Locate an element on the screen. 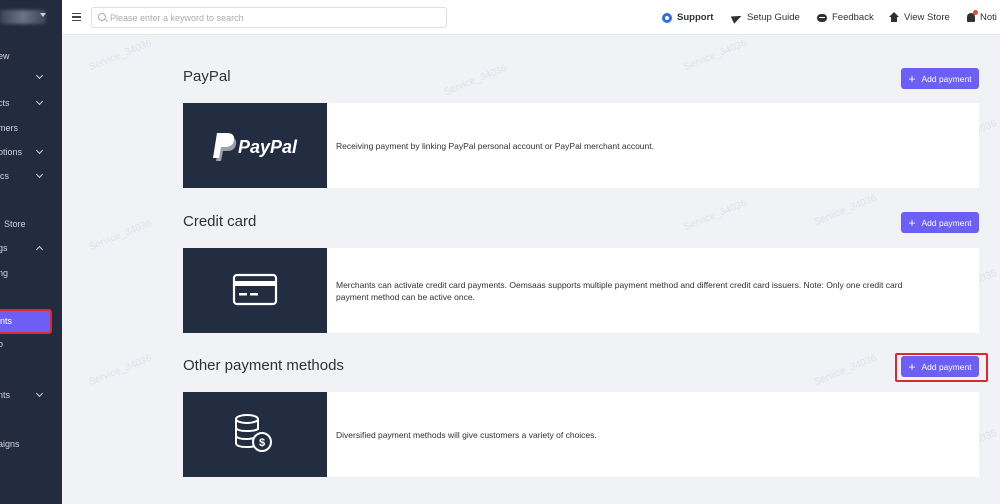 This screenshot has height=504, width=1000. add-payment-button-credit-card: + Add payment is located at coordinates (940, 222).